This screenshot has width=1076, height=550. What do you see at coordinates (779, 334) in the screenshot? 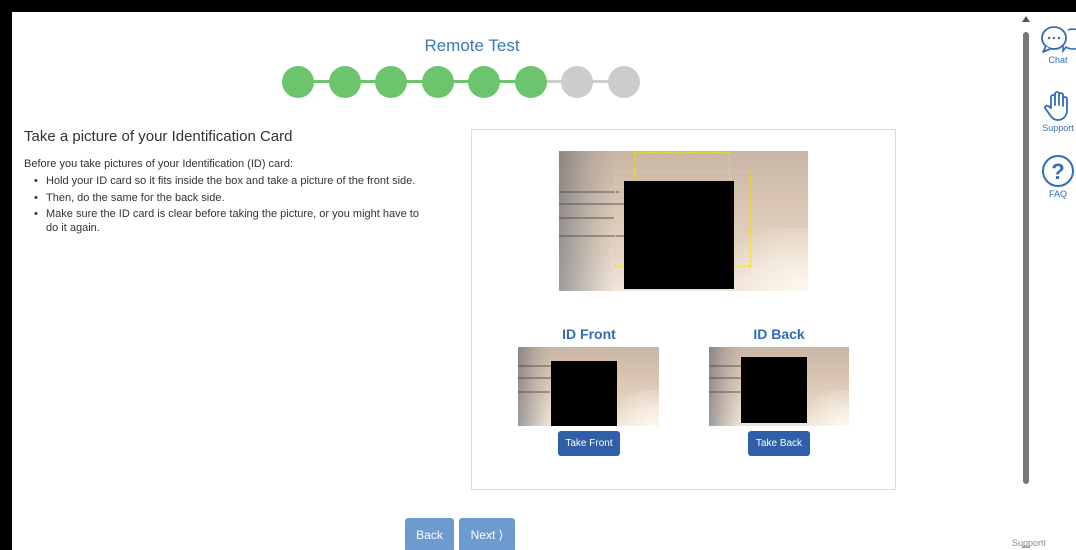
I see `id-back-label: ID Back` at bounding box center [779, 334].